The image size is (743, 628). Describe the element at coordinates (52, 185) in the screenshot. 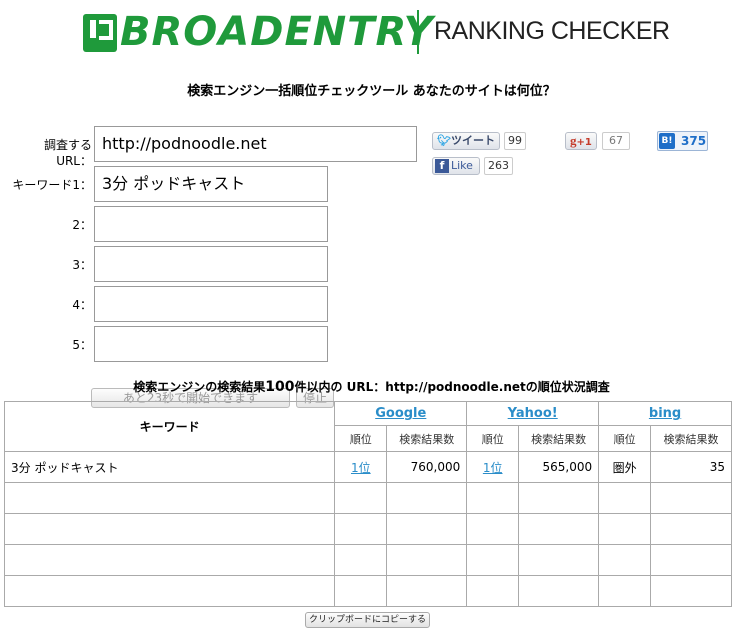

I see `keyword-1-label: キーワード1：` at that location.